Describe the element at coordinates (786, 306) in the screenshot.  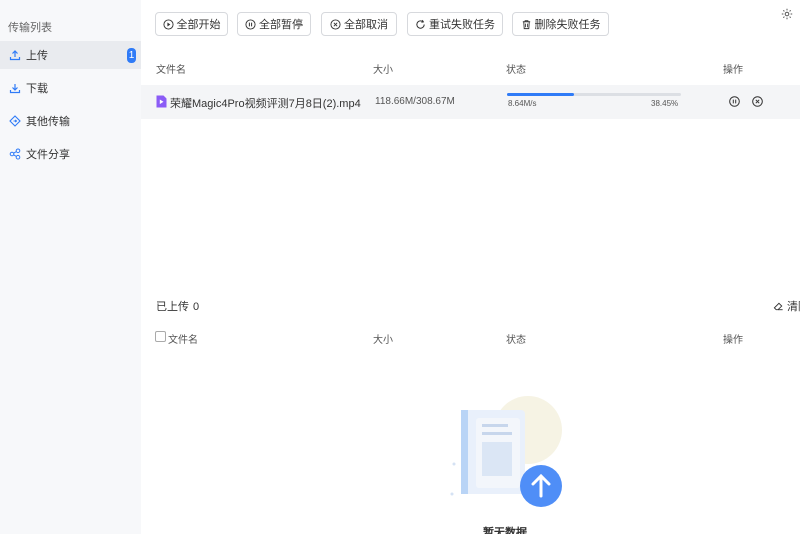
I see `clear-records-button: 清除` at that location.